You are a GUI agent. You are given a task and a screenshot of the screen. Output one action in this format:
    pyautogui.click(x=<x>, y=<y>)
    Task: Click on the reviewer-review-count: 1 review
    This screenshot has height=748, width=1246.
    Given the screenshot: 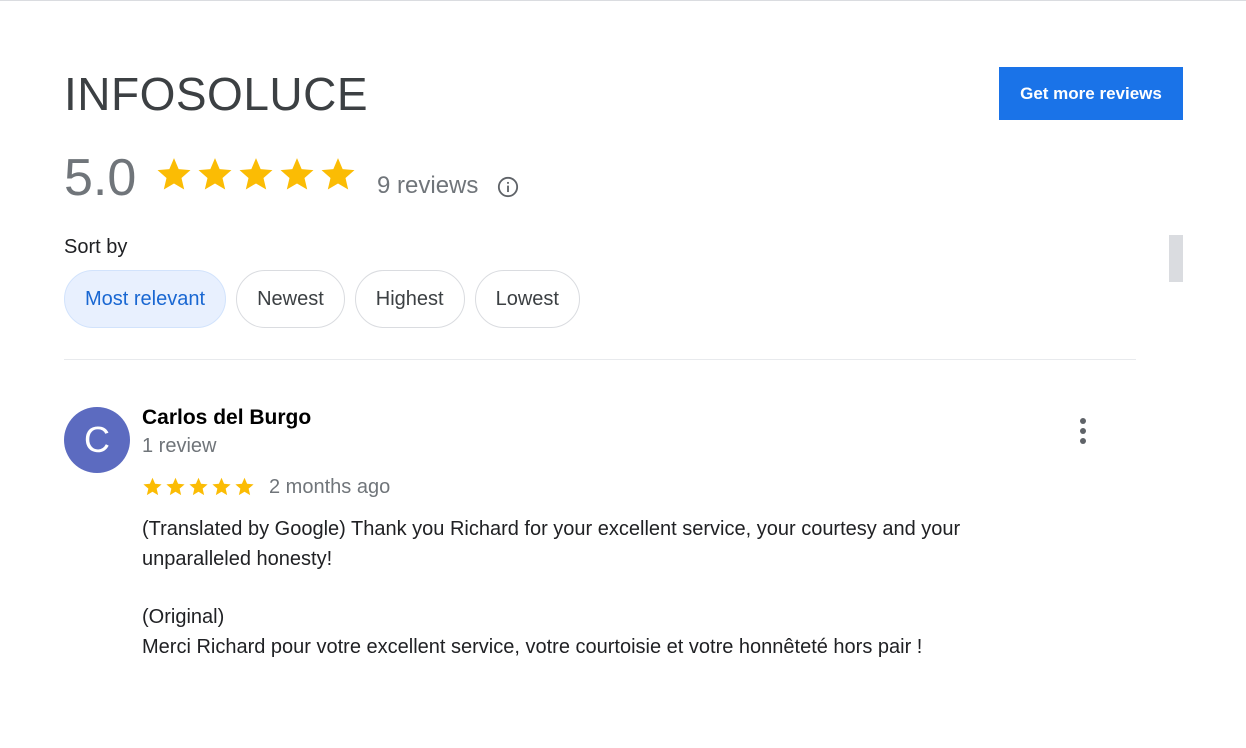 What is the action you would take?
    pyautogui.click(x=179, y=446)
    